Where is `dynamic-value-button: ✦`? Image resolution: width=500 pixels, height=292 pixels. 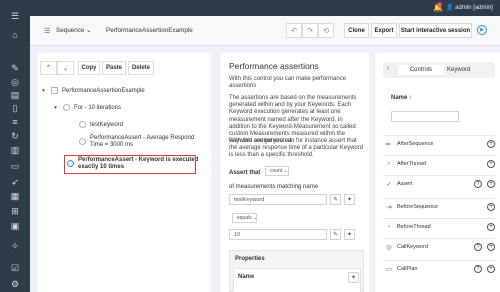
dynamic-value-button: ✦ is located at coordinates (349, 234).